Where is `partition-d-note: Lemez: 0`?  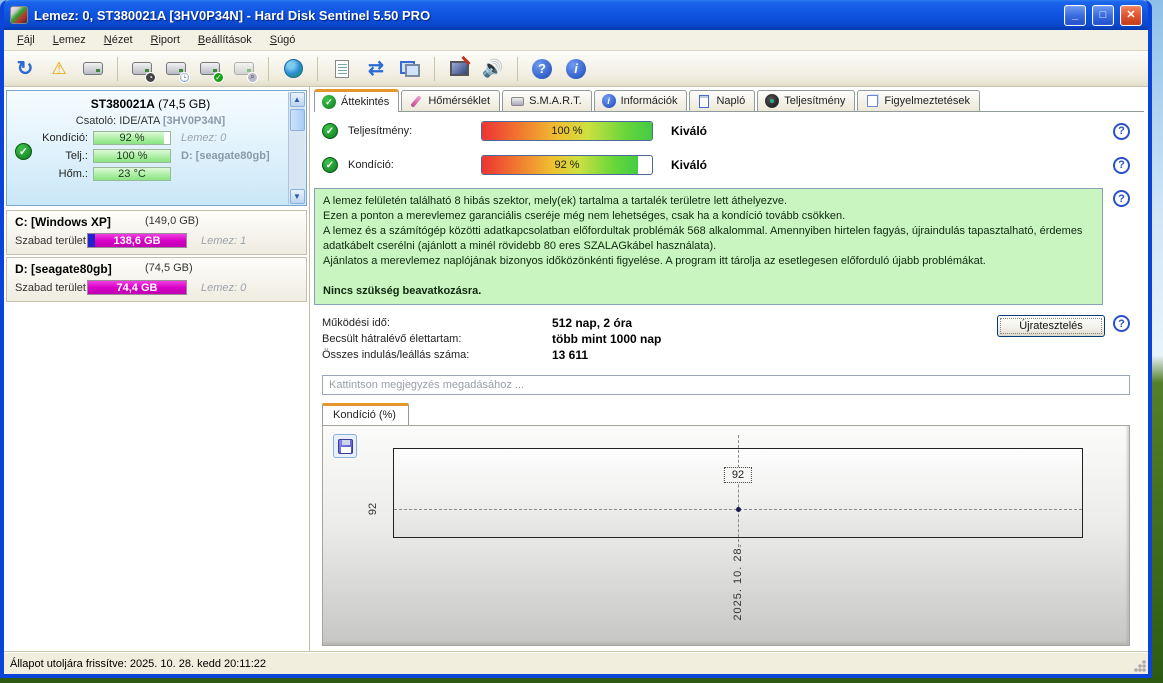 partition-d-note: Lemez: 0 is located at coordinates (224, 287).